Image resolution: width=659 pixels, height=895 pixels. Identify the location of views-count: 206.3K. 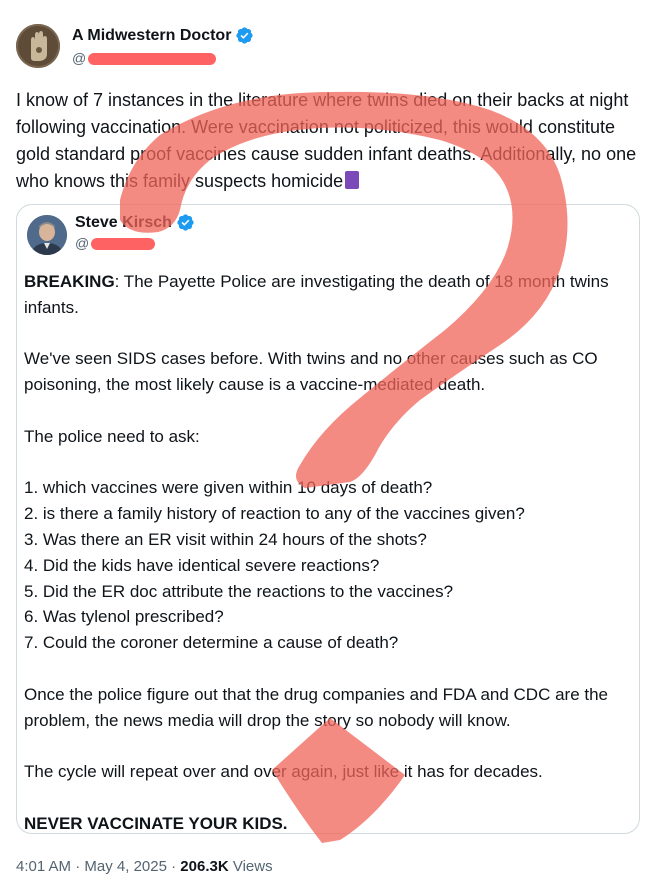
(204, 866).